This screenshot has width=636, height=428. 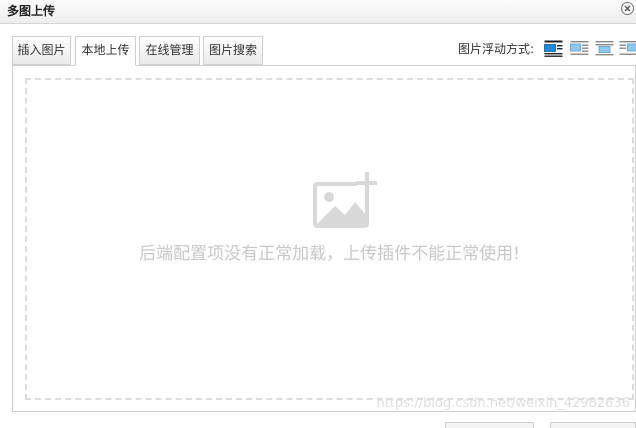 I want to click on float-right-icon, so click(x=627, y=48).